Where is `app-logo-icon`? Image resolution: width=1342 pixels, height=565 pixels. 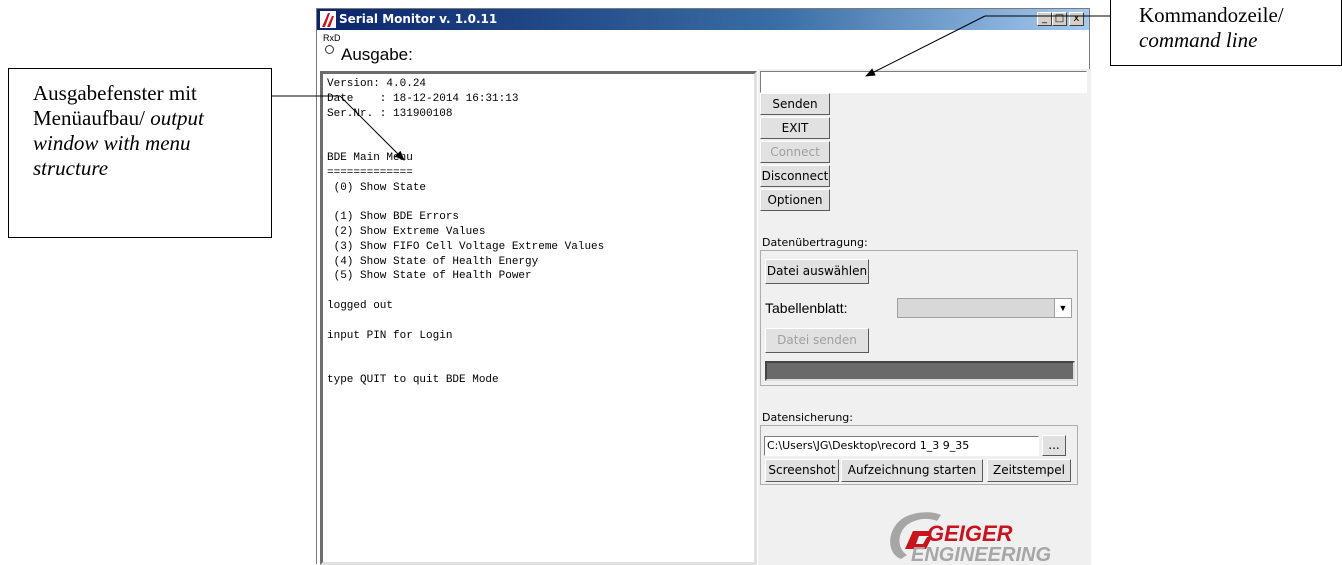 app-logo-icon is located at coordinates (328, 19).